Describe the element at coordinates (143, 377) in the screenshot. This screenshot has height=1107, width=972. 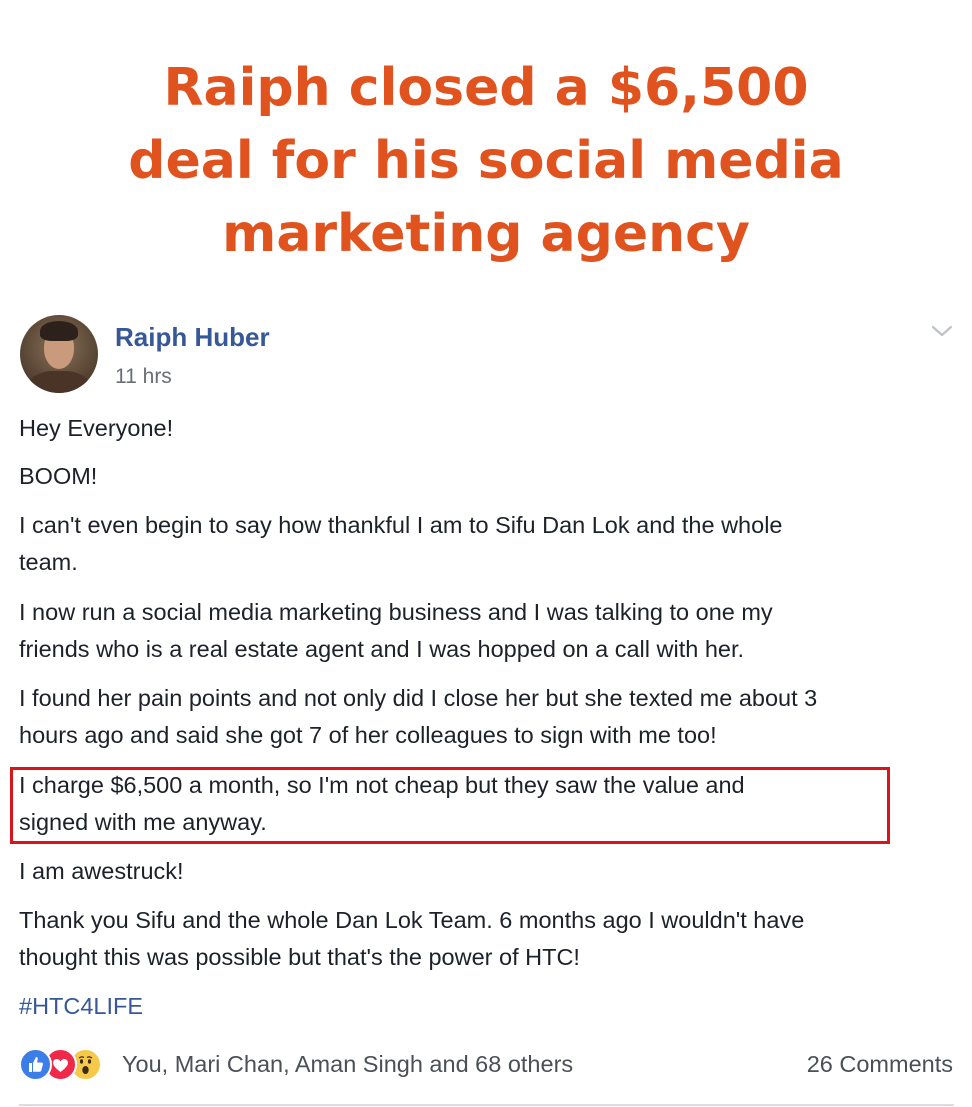
I see `post-timestamp: 11 hrs` at that location.